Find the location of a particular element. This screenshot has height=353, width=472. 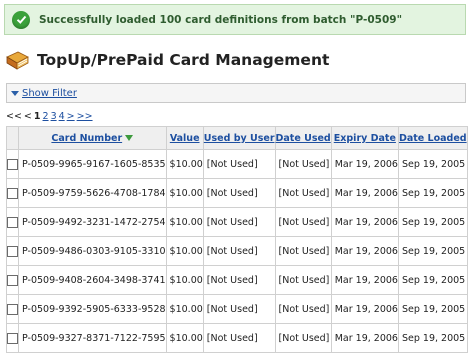

card-number-cell: P-0509-9392-5905-6333-9528 is located at coordinates (92, 309).